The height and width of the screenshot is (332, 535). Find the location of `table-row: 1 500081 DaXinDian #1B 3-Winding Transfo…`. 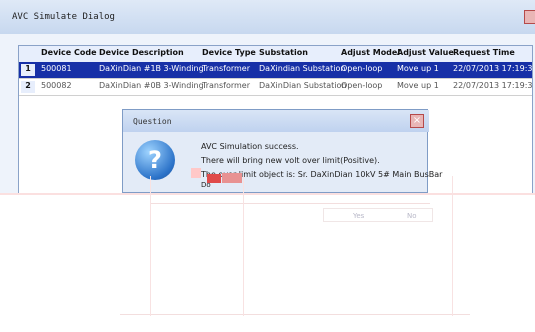

table-row: 1 500081 DaXinDian #1B 3-Winding Transfo… is located at coordinates (276, 70).